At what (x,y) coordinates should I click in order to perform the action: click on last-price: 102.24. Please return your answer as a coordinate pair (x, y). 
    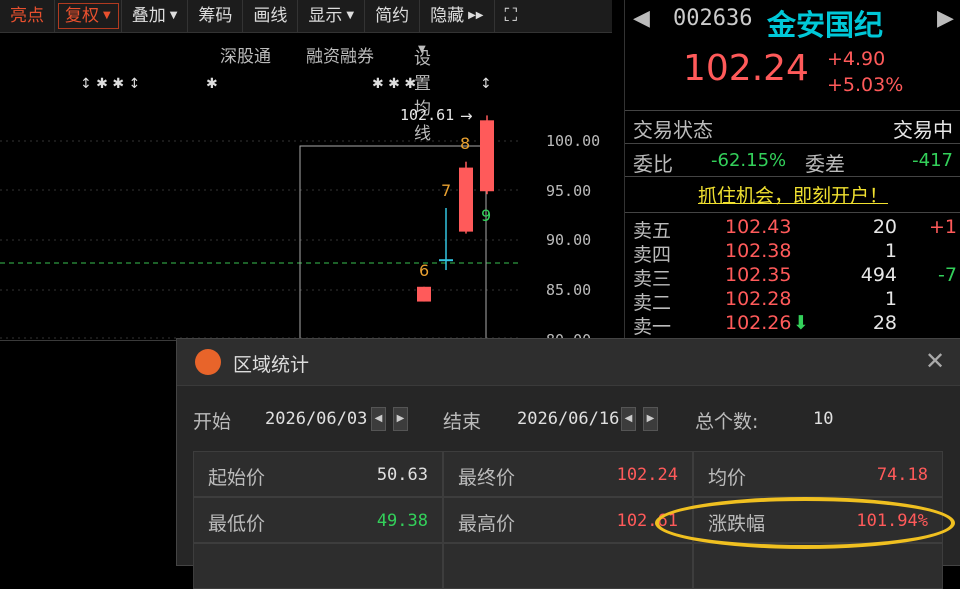
    Looking at the image, I should click on (746, 68).